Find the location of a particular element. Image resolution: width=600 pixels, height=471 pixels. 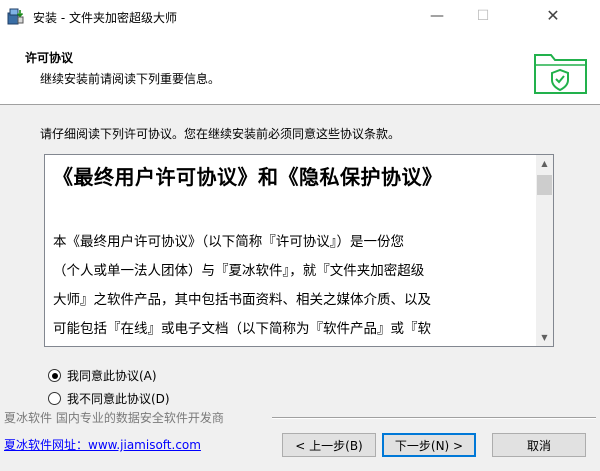

license-line: 可能包括『在线』或电子文档（以下简称为『软件产品』或『软 is located at coordinates (242, 329).